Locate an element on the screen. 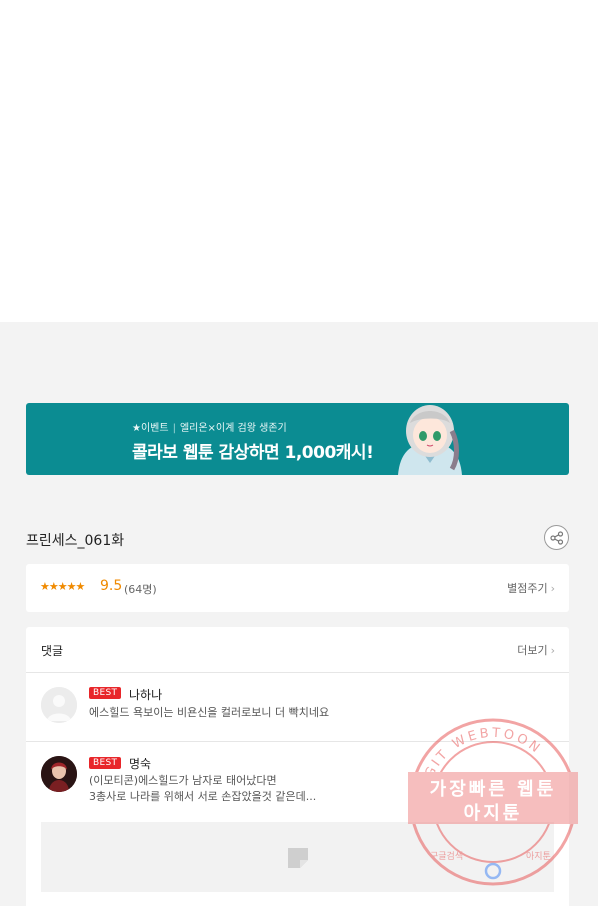 The image size is (598, 906). image-placeholder-icon is located at coordinates (298, 858).